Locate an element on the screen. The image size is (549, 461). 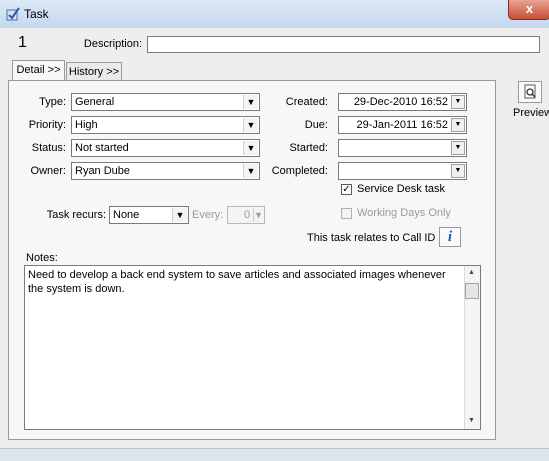
notes-label: Notes: is located at coordinates (42, 258).